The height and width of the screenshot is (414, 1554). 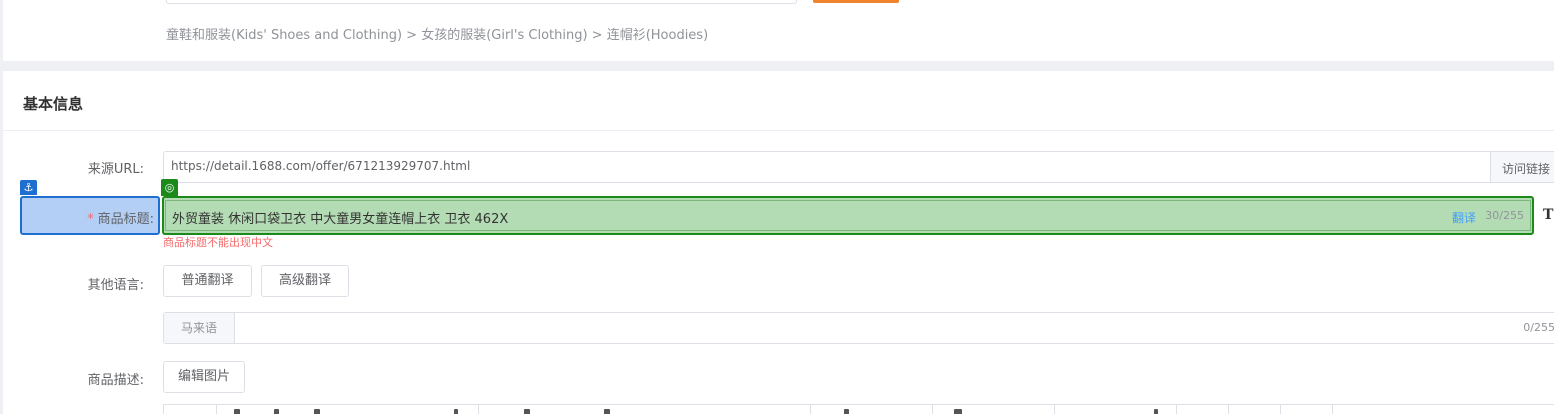 I want to click on required-mark: *, so click(x=90, y=219).